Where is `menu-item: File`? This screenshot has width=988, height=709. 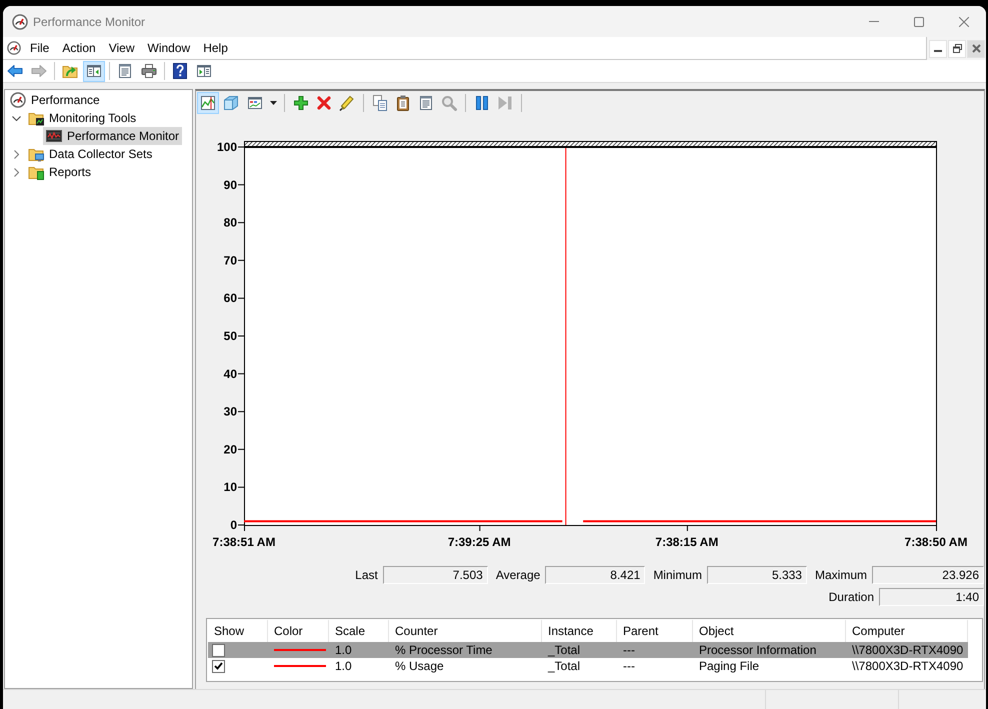
menu-item: File is located at coordinates (40, 48).